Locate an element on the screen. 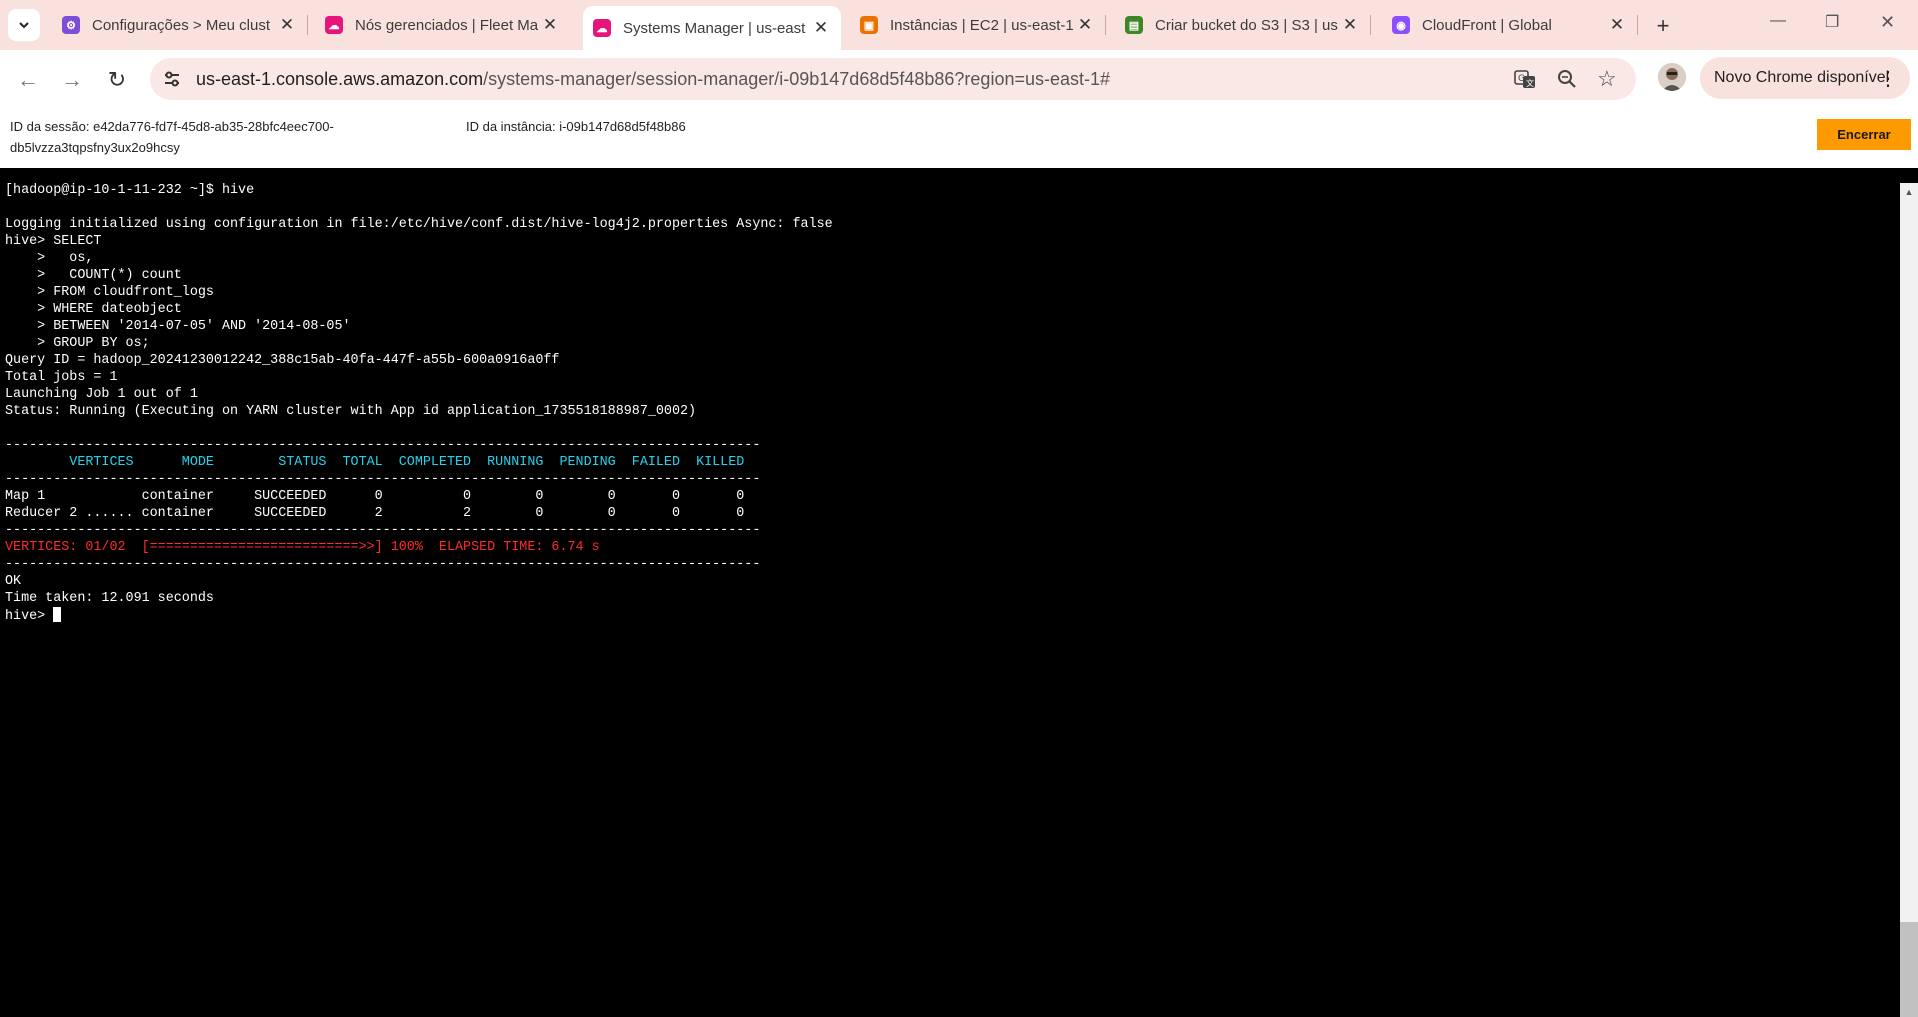 The height and width of the screenshot is (1017, 1918). menu-dots-icon: ⋮ is located at coordinates (1888, 78).